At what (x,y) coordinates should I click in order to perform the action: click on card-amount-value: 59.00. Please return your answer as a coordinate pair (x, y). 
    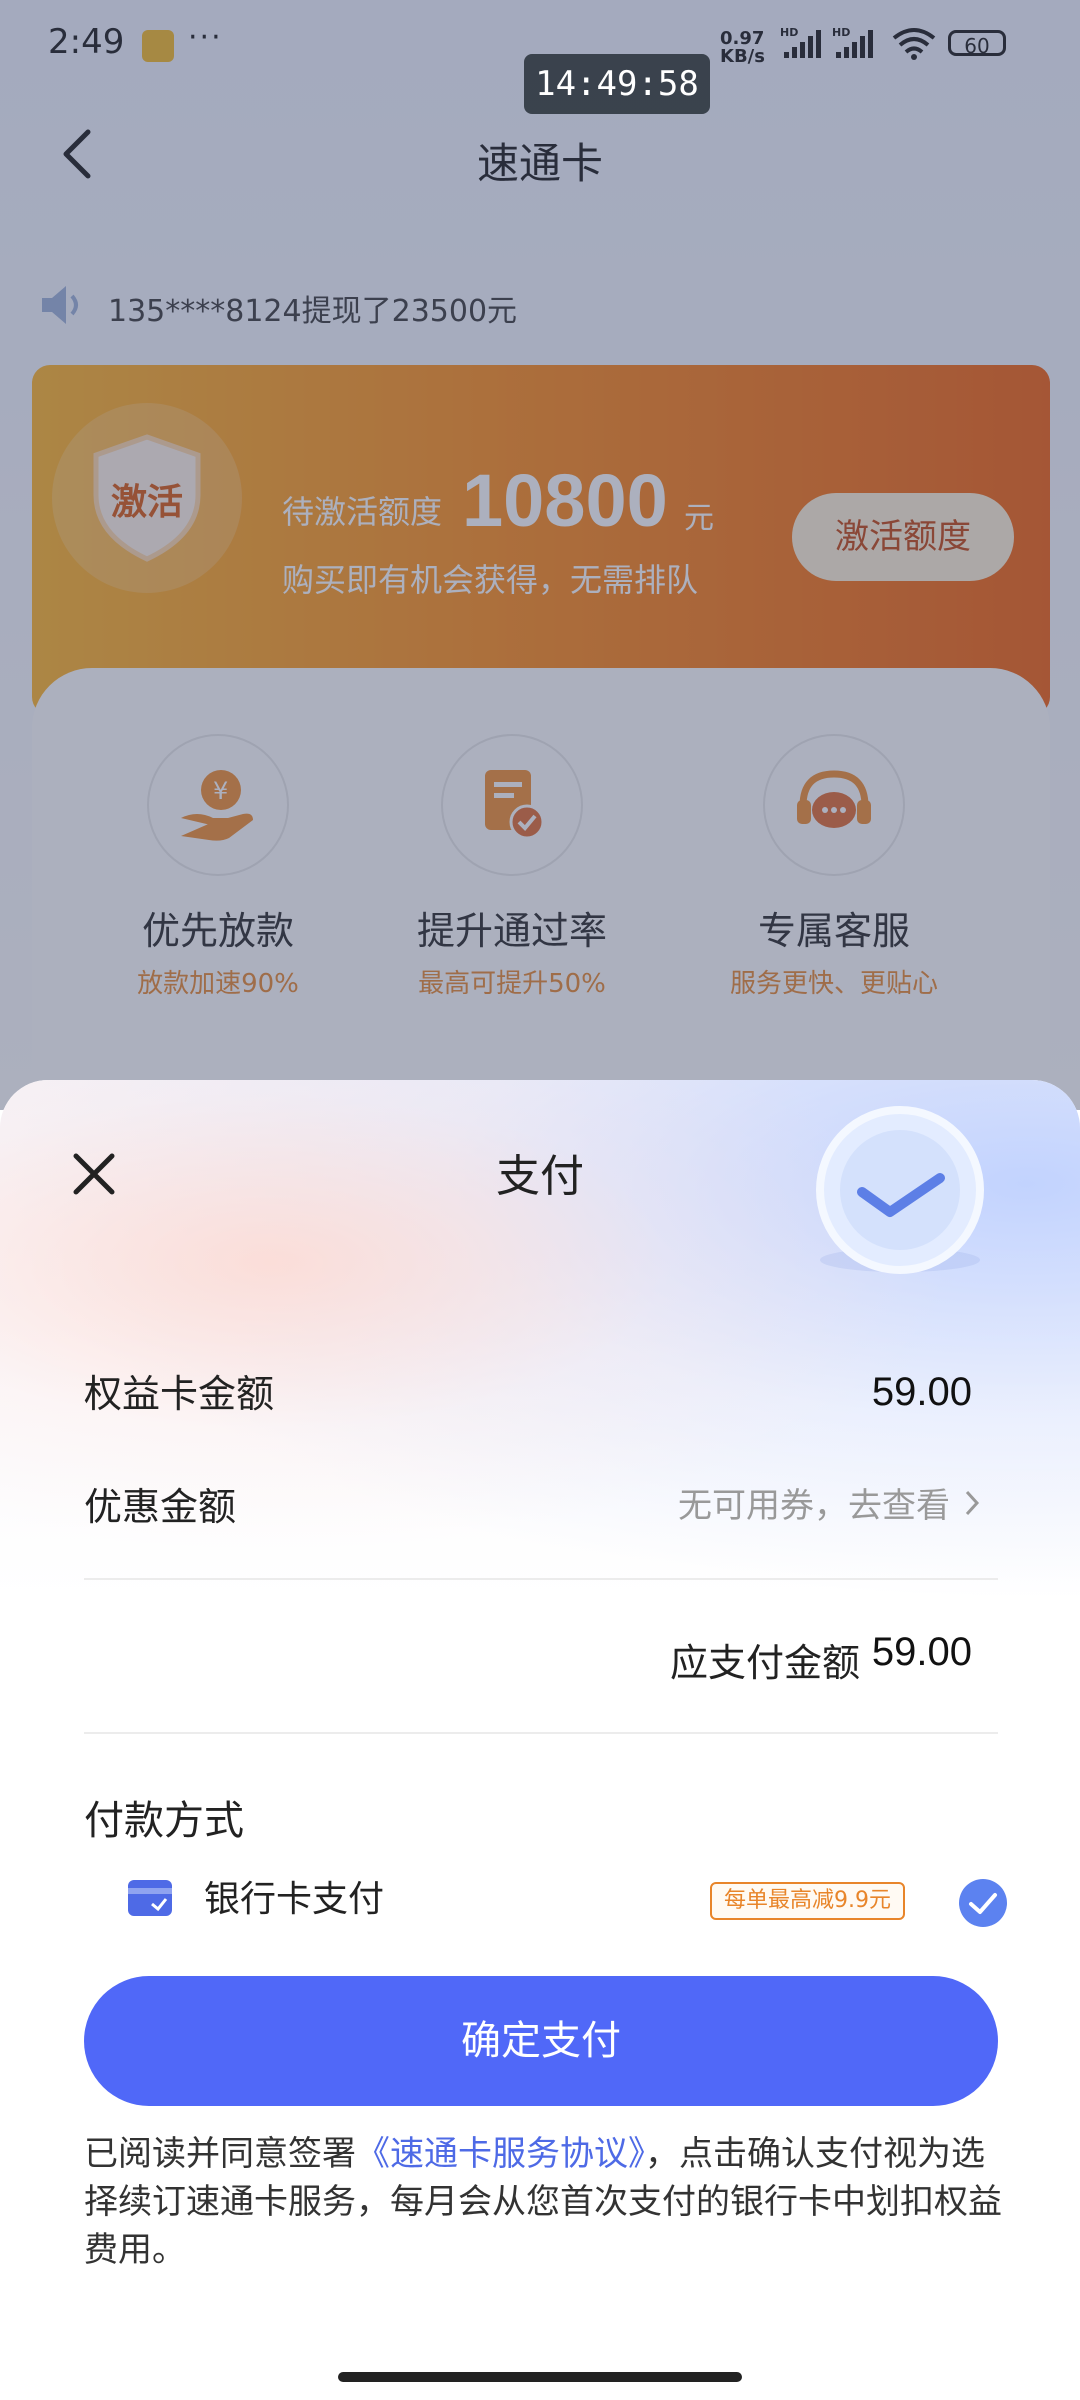
    Looking at the image, I should click on (921, 1392).